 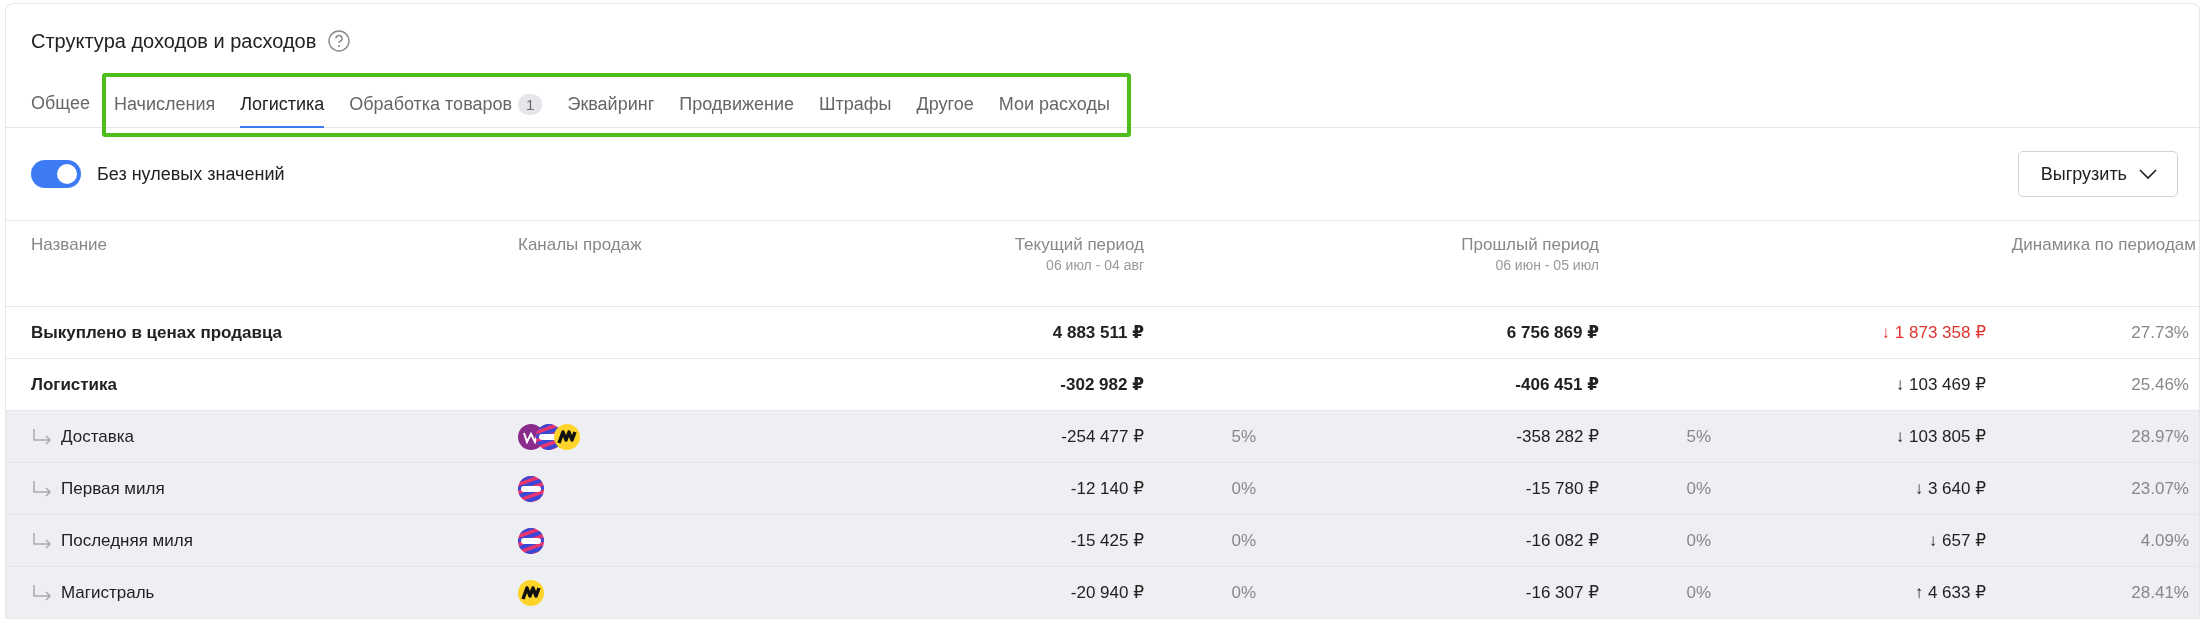 I want to click on tab: Мои расходы, so click(x=1054, y=105).